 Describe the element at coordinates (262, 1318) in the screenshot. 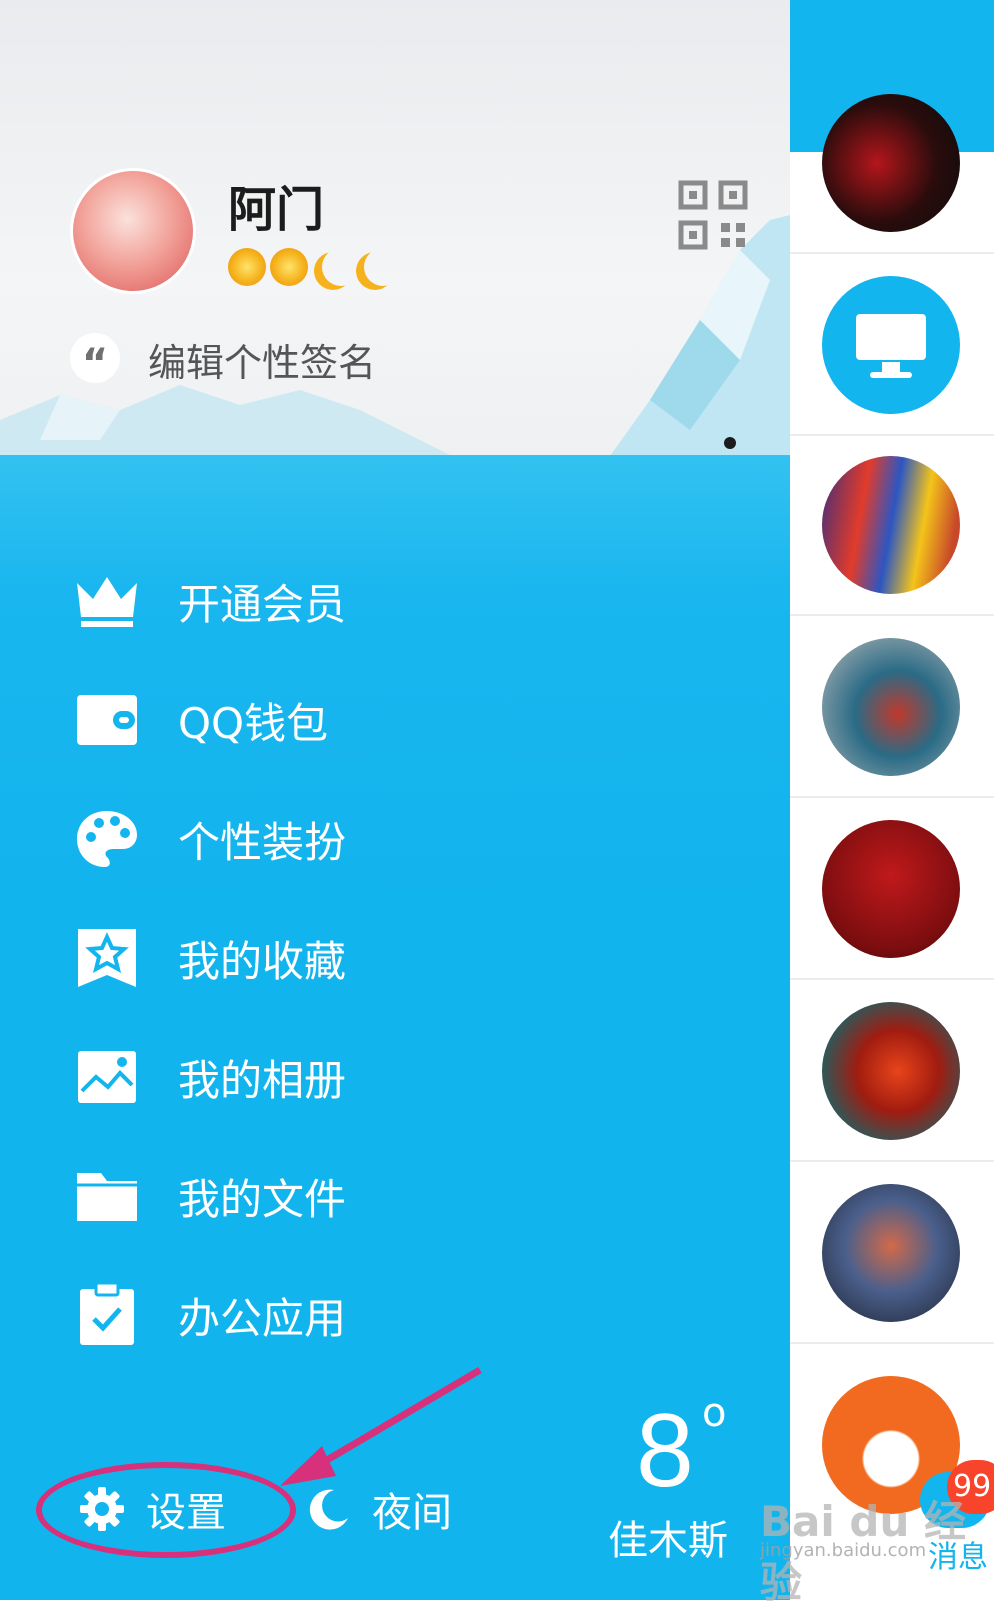

I see `menu-label: 办公应用` at that location.